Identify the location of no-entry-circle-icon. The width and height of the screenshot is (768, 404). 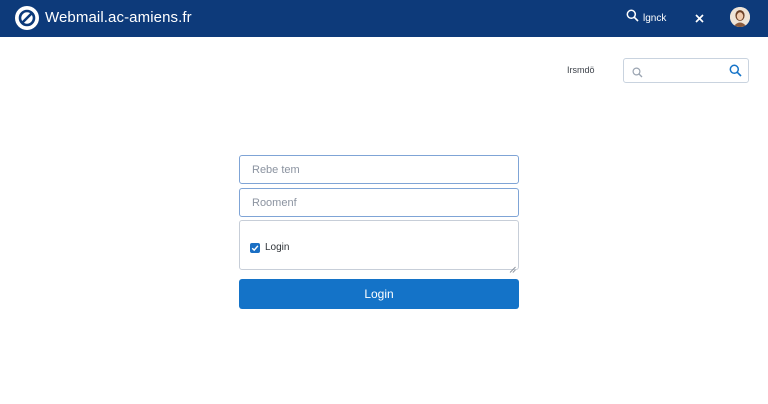
(27, 18).